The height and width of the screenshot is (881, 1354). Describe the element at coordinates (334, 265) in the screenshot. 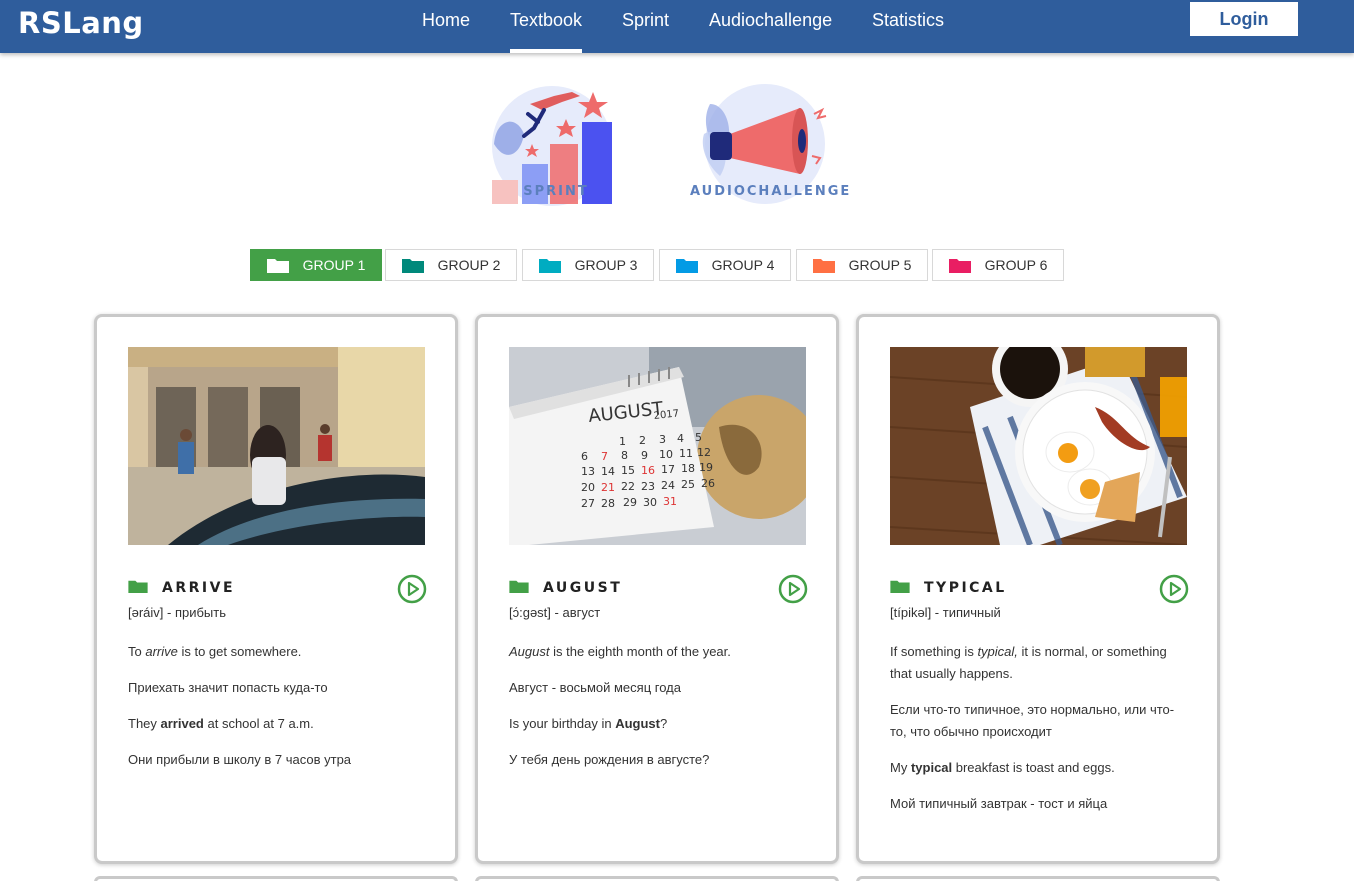

I see `group-label: GROUP 1` at that location.